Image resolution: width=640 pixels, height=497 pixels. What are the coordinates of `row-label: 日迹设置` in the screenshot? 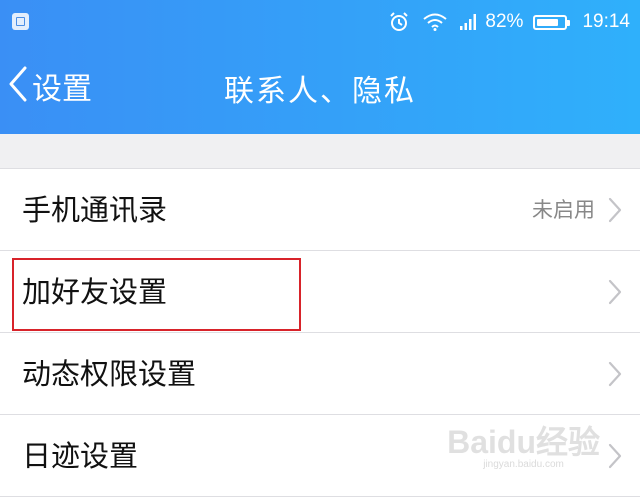 It's located at (80, 456).